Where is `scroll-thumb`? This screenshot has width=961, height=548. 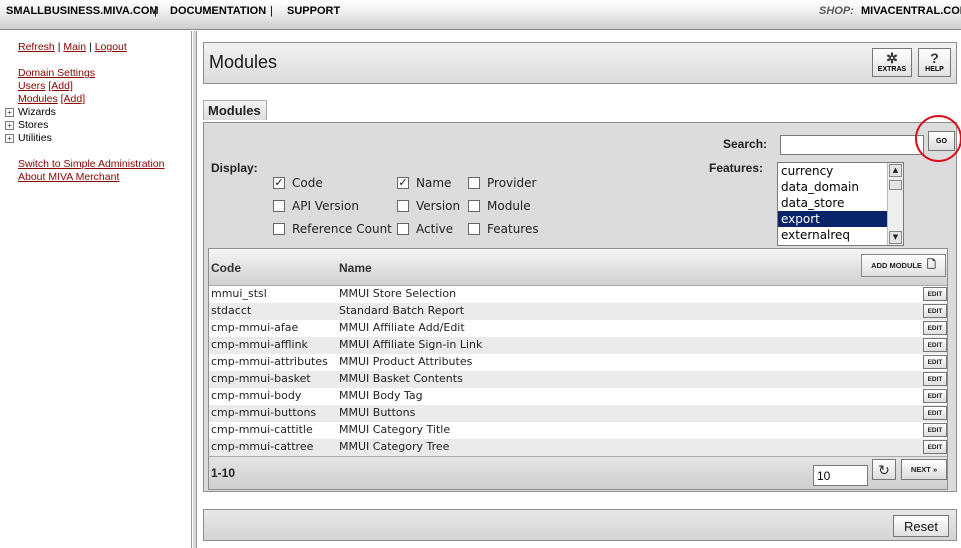
scroll-thumb is located at coordinates (895, 185).